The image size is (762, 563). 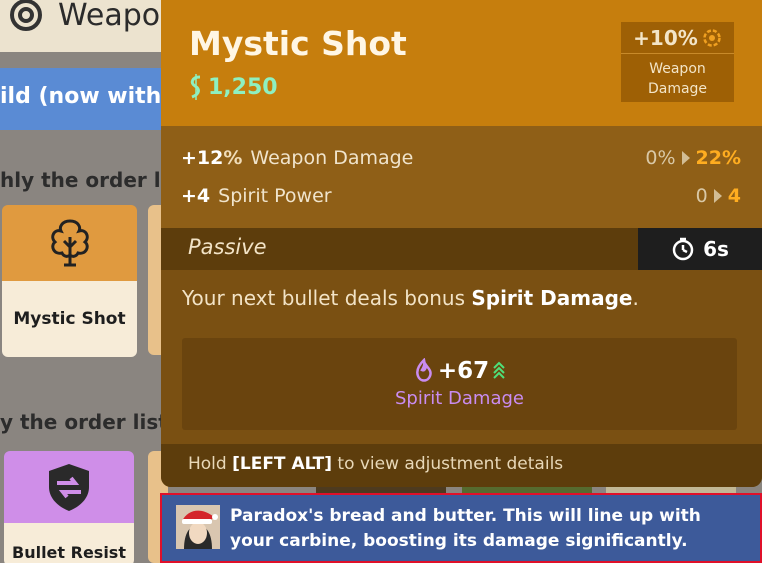 I want to click on app-logo-icon, so click(x=26, y=15).